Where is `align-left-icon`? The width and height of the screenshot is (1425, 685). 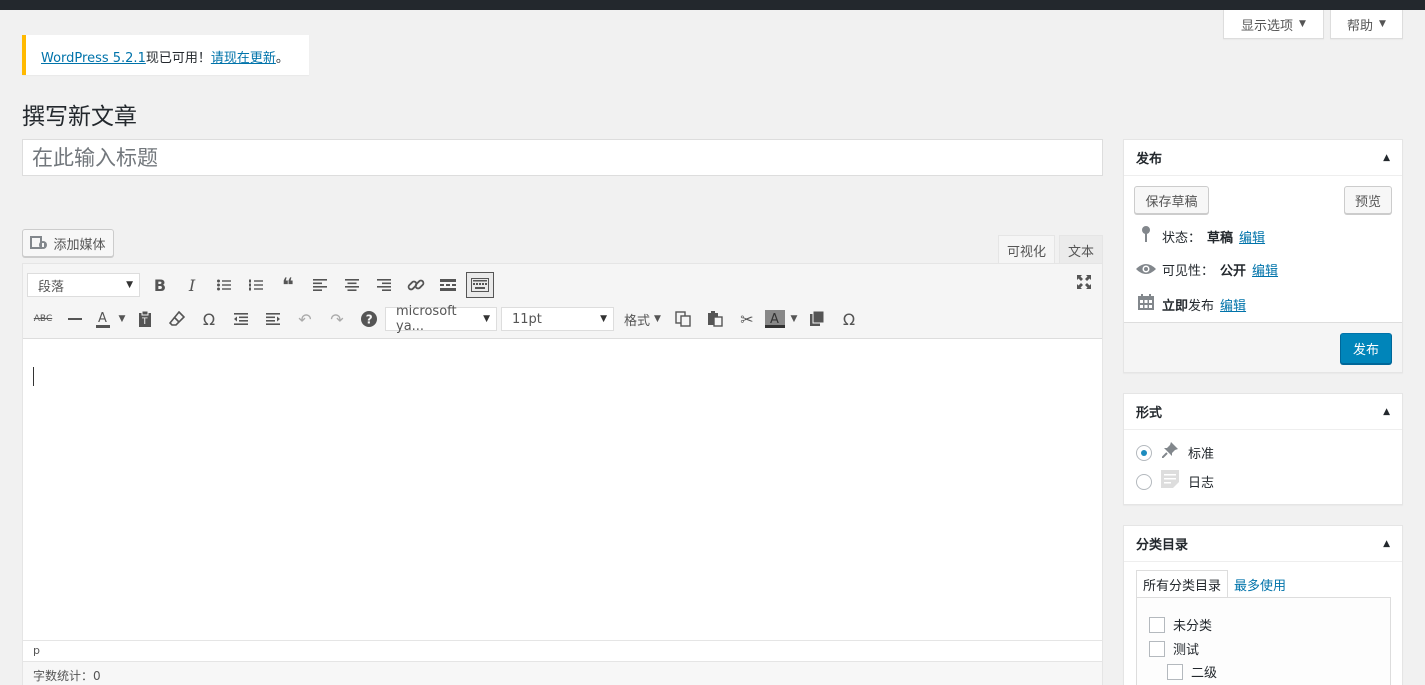 align-left-icon is located at coordinates (320, 285).